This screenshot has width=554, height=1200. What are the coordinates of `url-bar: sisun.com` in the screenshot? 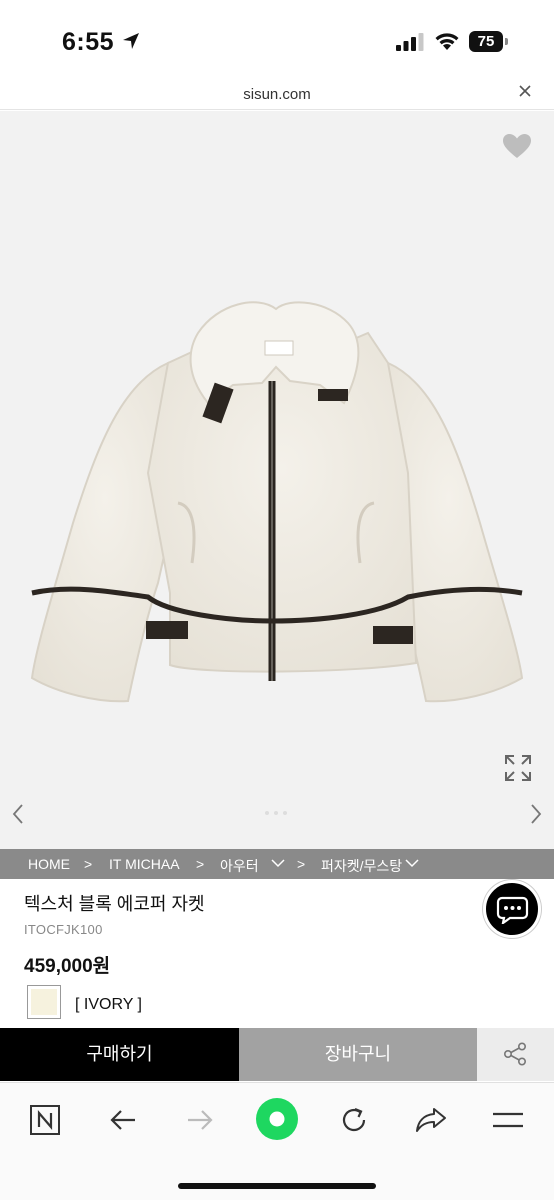 It's located at (277, 94).